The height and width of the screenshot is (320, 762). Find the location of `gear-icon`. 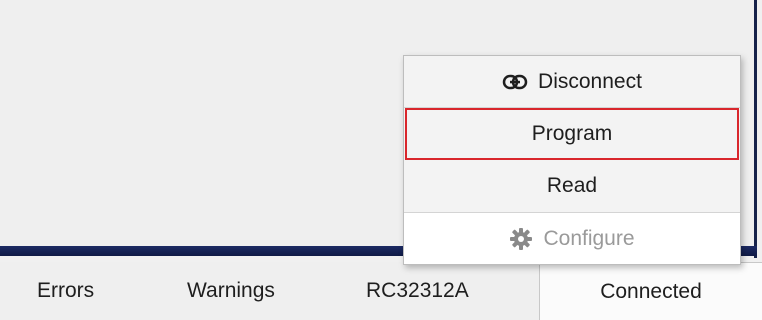

gear-icon is located at coordinates (521, 239).